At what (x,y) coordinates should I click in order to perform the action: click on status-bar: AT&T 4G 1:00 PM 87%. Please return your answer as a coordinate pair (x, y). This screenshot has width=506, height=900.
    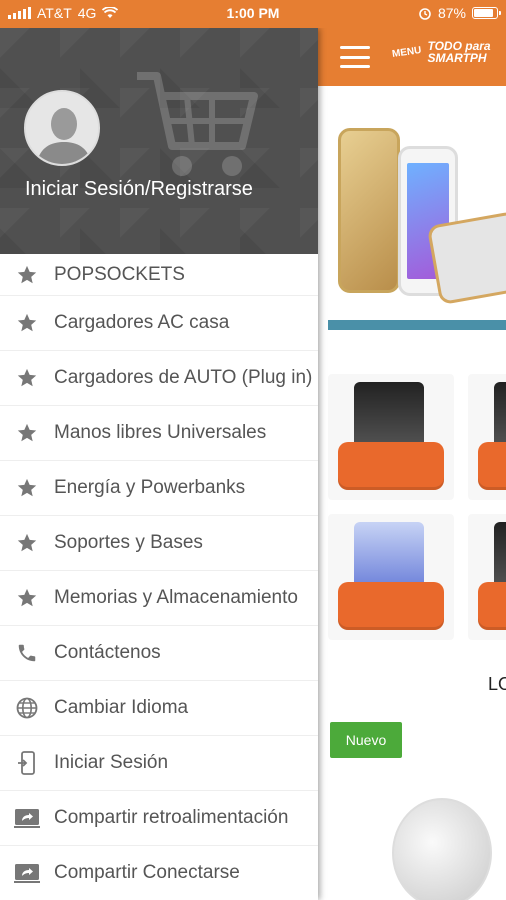
    Looking at the image, I should click on (253, 14).